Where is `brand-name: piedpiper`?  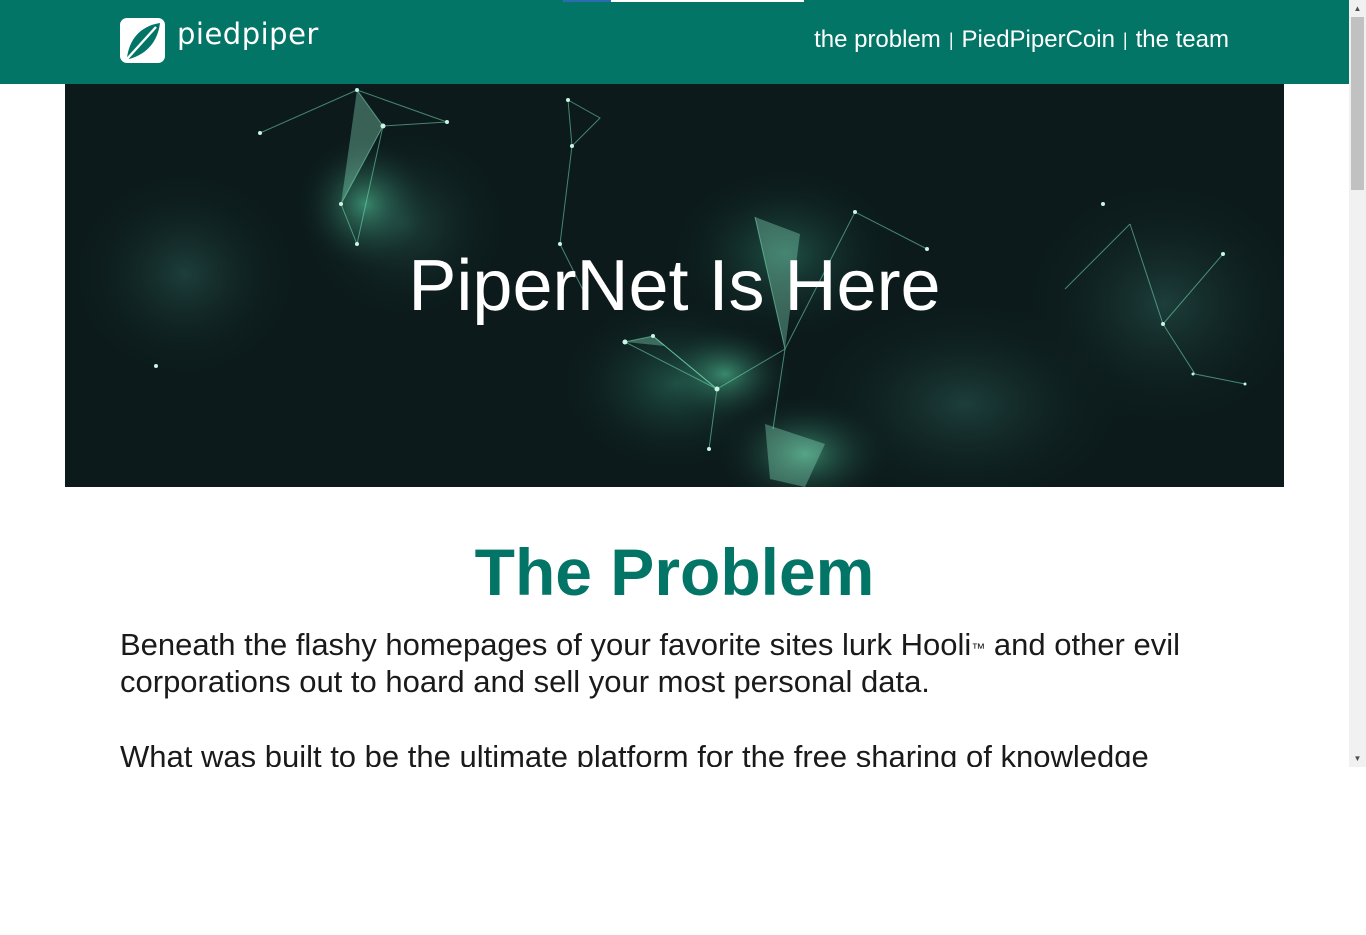 brand-name: piedpiper is located at coordinates (248, 34).